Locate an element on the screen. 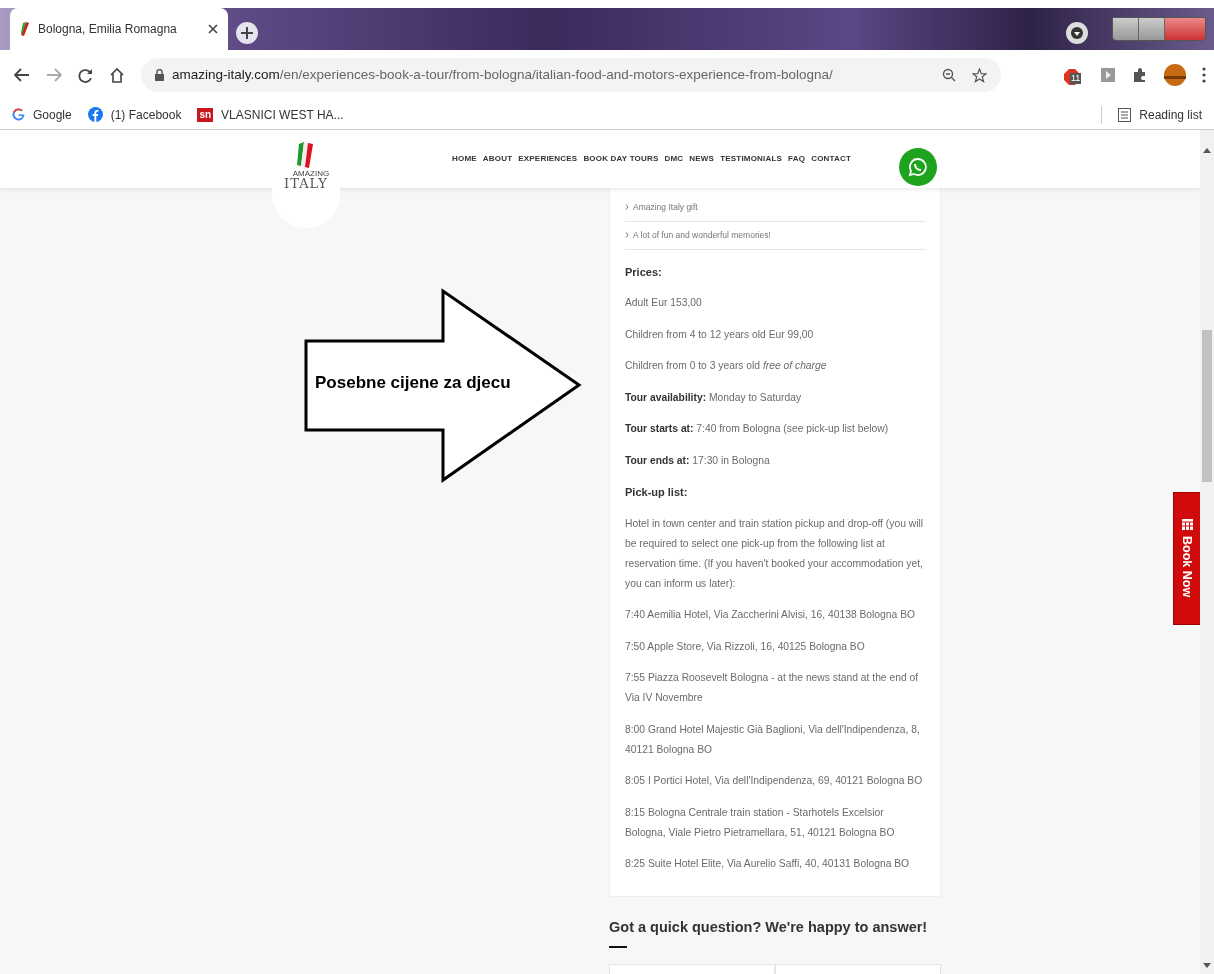  plus-icon is located at coordinates (247, 33).